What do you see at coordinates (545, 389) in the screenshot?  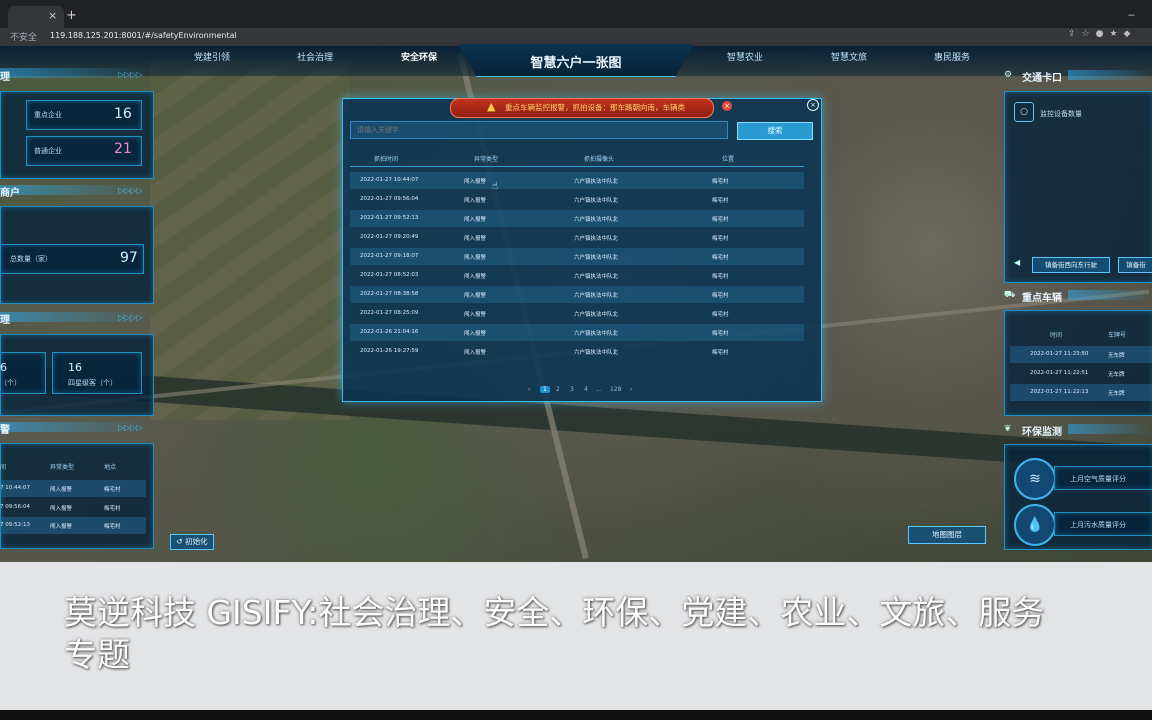 I see `page-1: 1` at bounding box center [545, 389].